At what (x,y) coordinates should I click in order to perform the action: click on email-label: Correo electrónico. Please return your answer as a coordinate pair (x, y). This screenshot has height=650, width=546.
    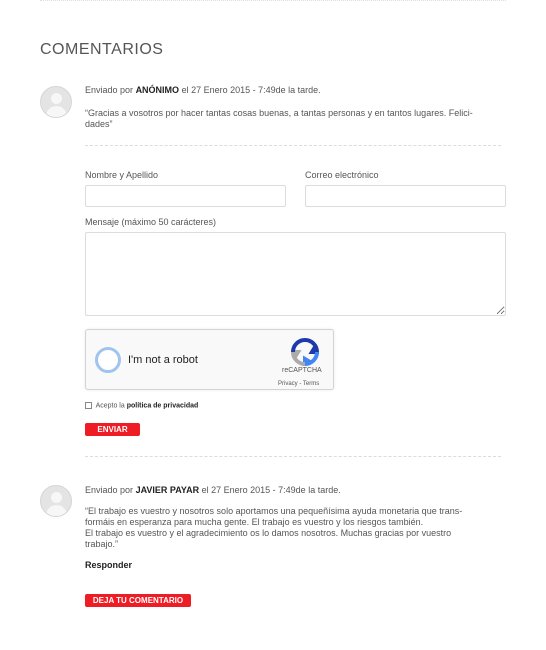
    Looking at the image, I should click on (342, 175).